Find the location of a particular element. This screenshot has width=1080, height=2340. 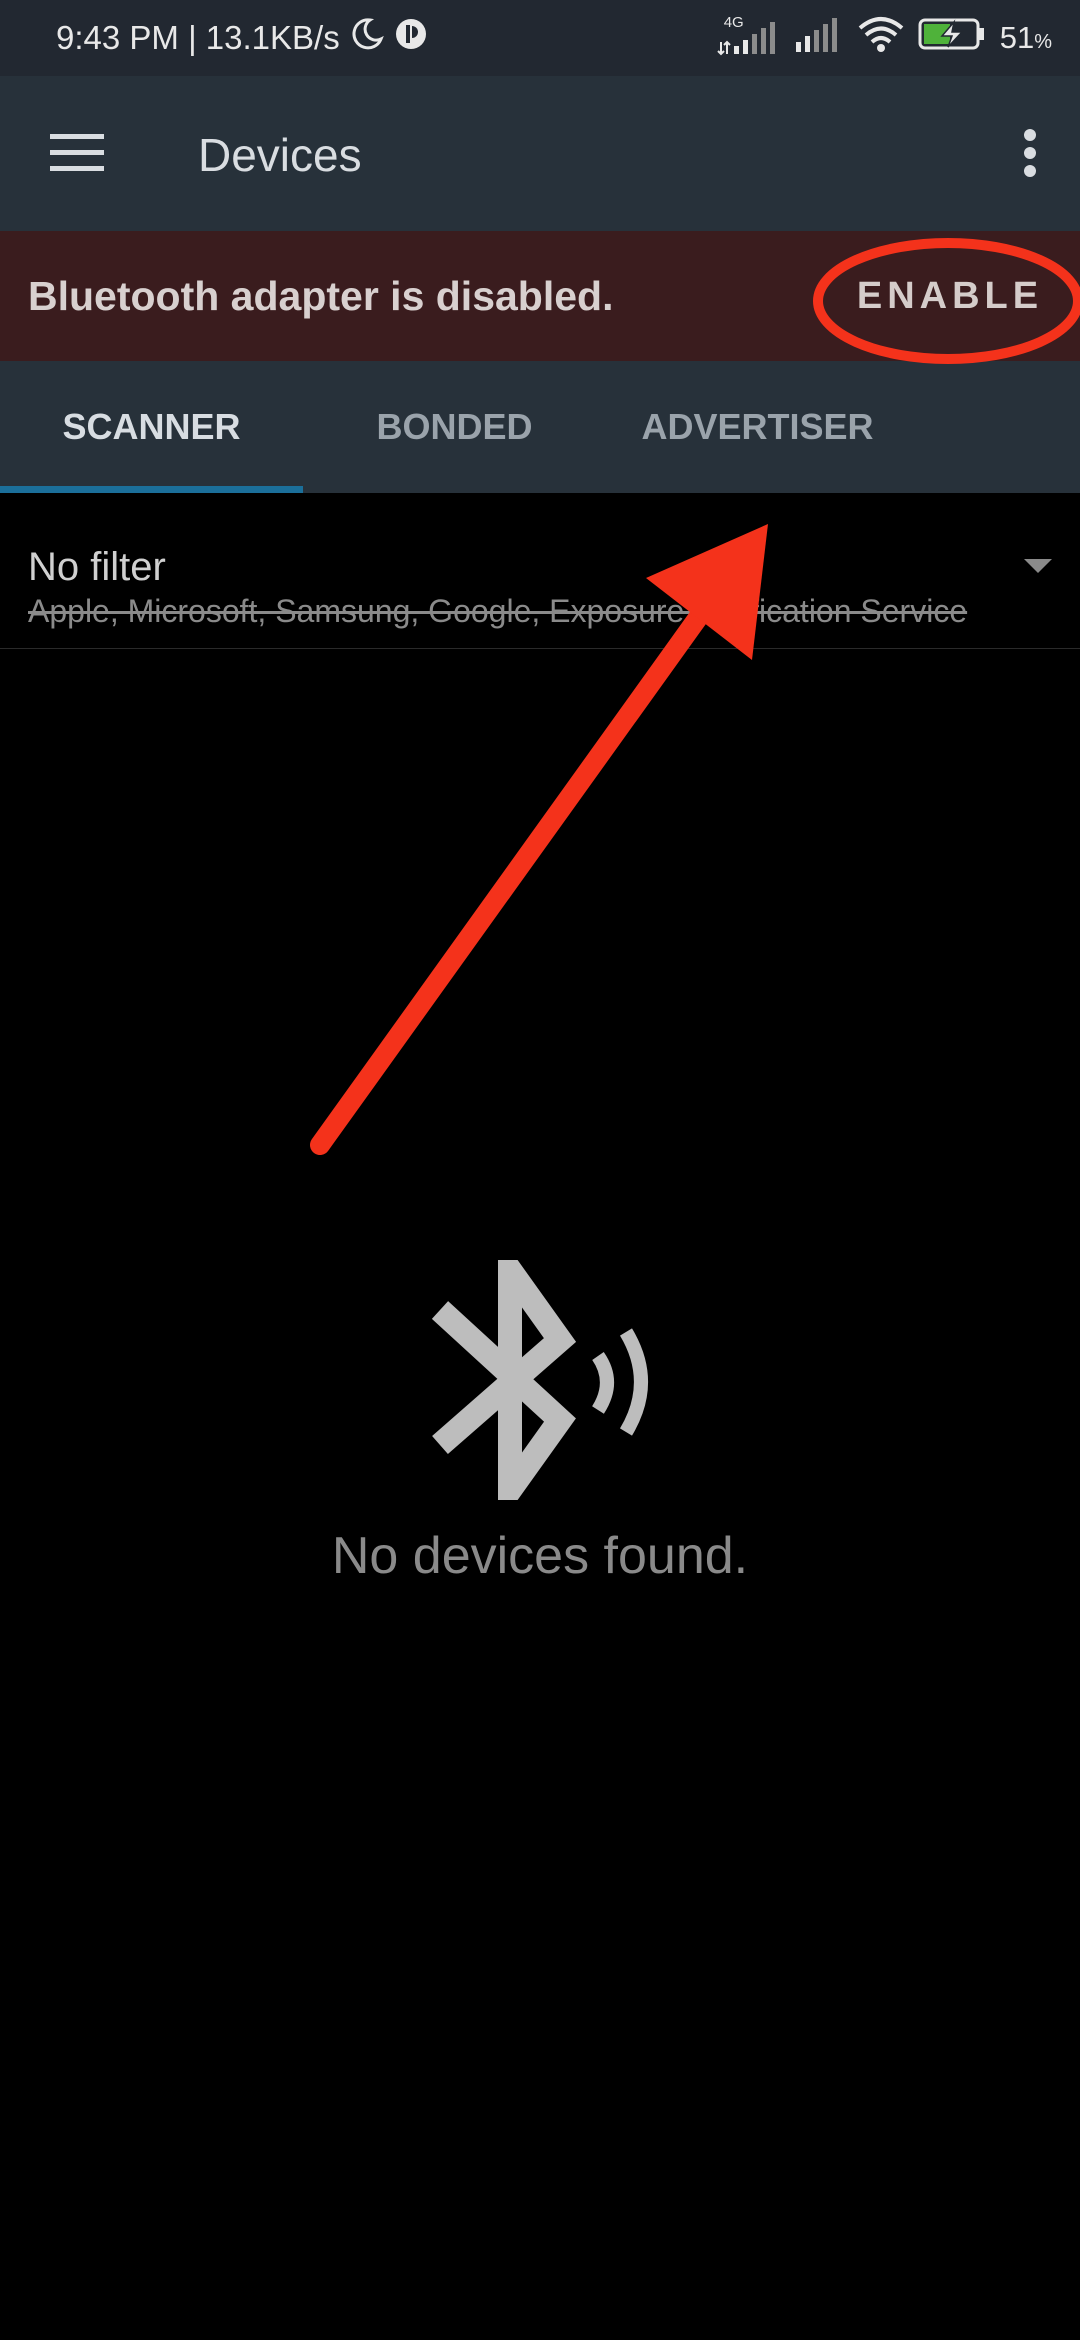

more-vert-icon is located at coordinates (1030, 153).